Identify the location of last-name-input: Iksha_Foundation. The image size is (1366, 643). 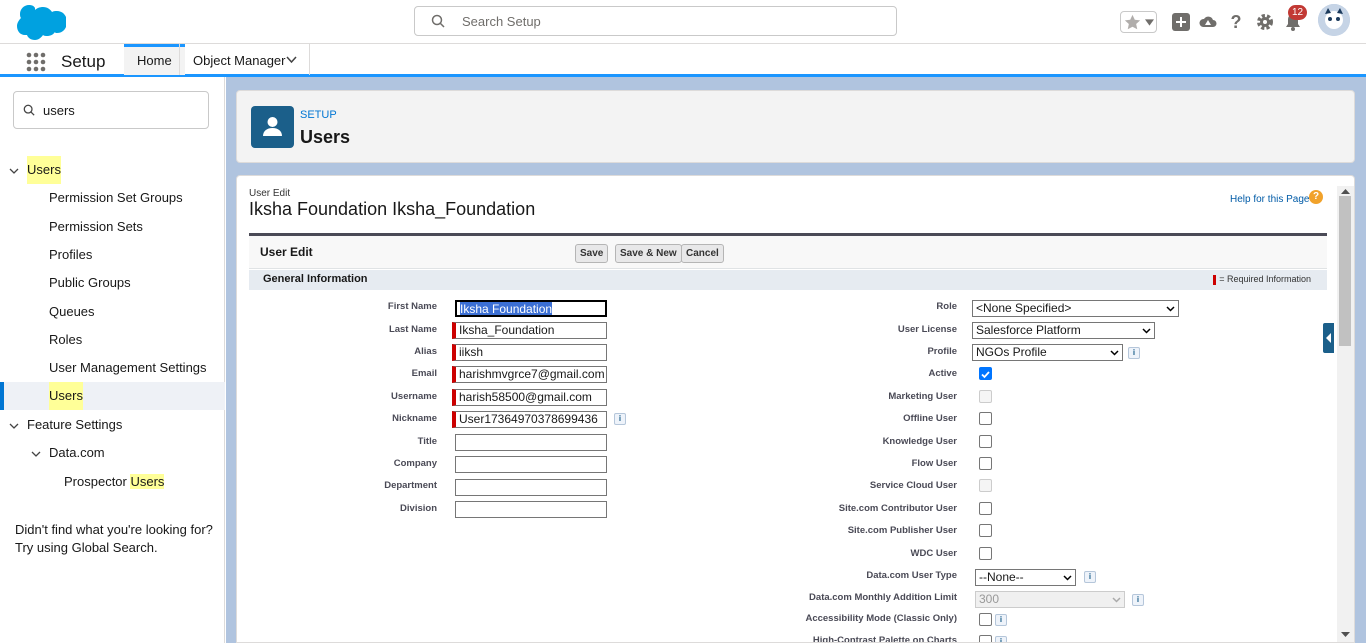
(529, 330).